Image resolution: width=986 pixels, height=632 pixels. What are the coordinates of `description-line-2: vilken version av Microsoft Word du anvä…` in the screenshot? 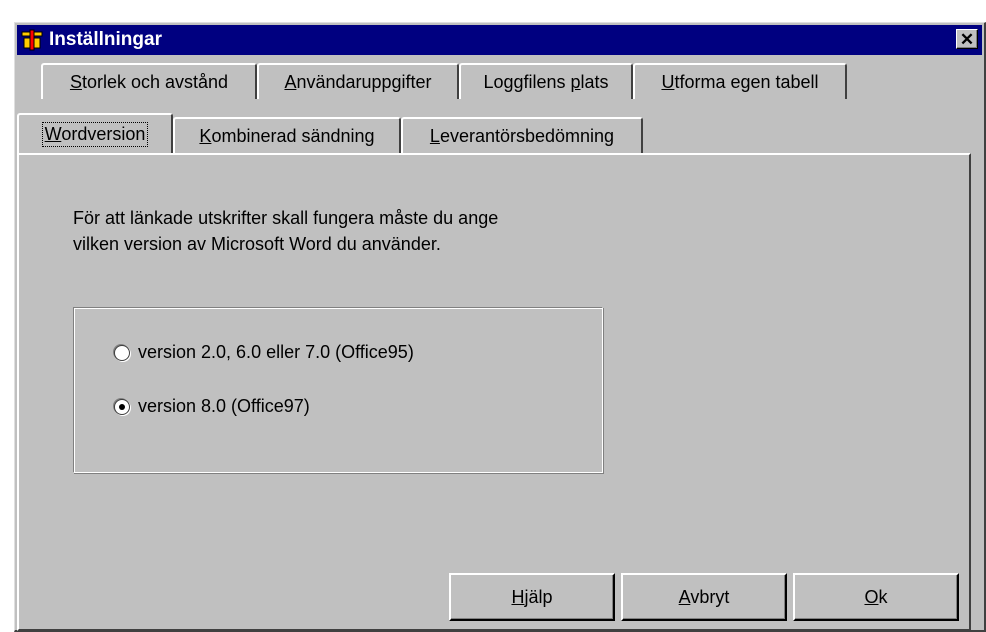 It's located at (257, 244).